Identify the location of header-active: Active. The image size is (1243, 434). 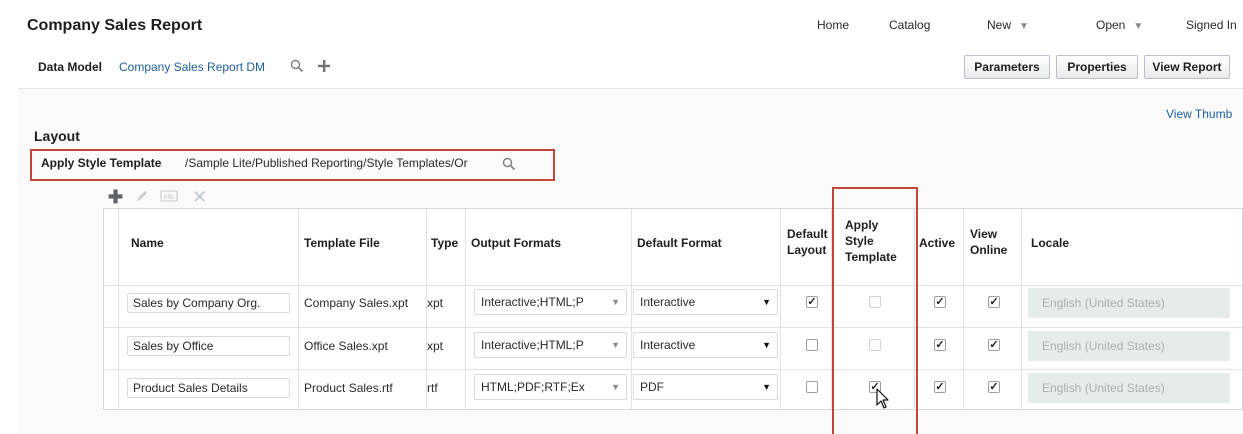
(937, 243).